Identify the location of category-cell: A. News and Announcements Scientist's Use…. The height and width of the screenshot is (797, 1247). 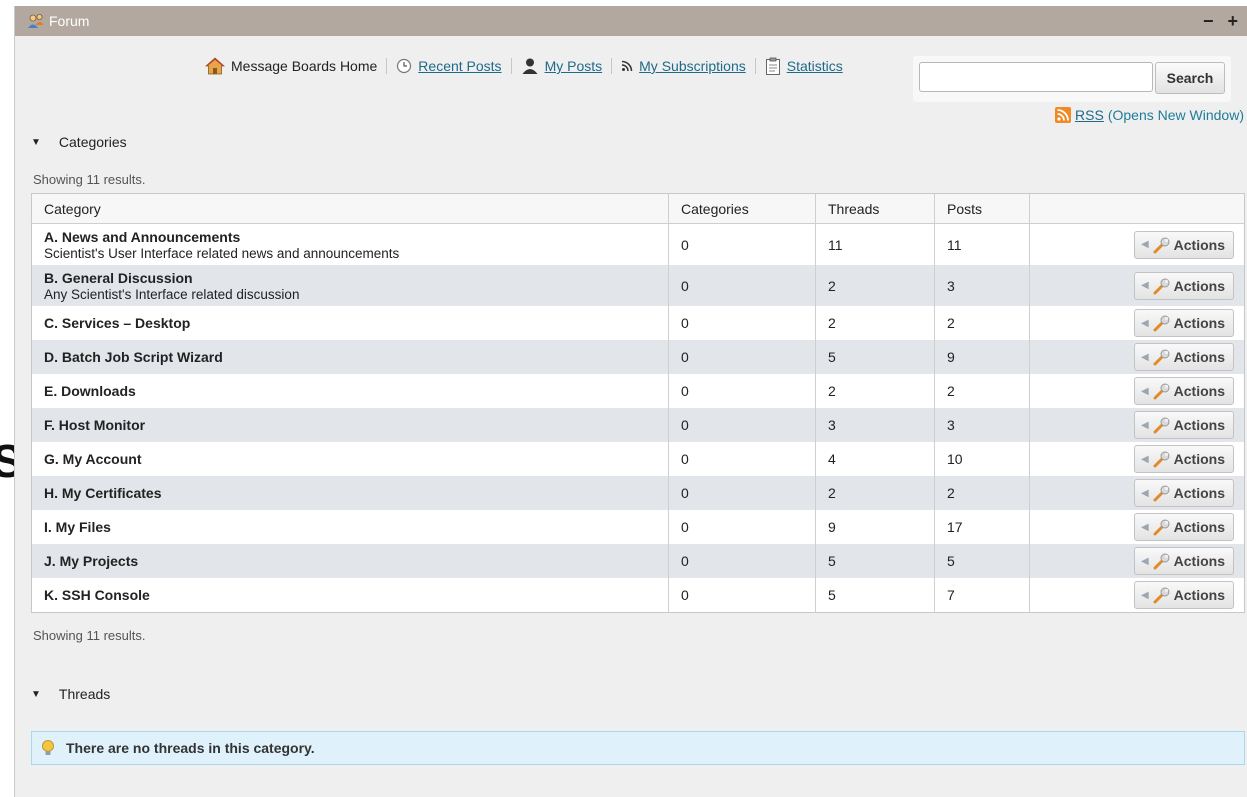
(350, 244).